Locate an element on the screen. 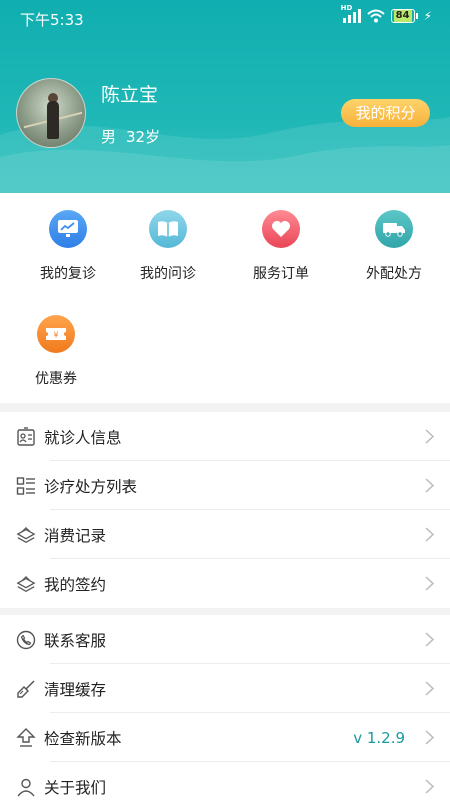  quick-action-label: 我的复诊 is located at coordinates (68, 274).